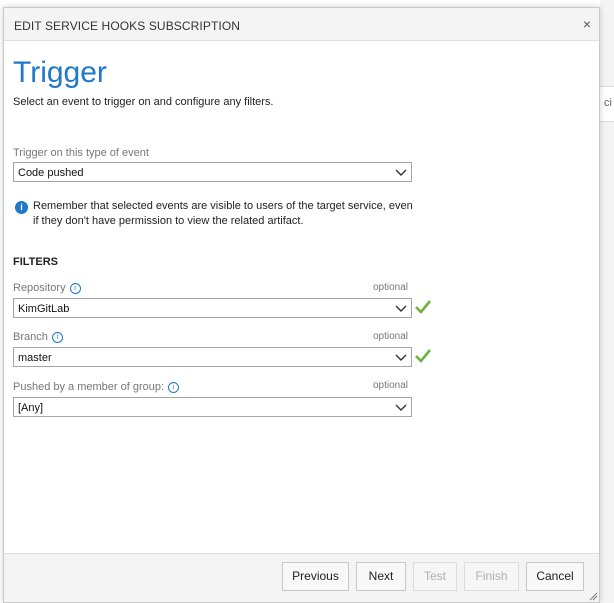 Image resolution: width=614 pixels, height=603 pixels. I want to click on branch-optional: optional, so click(391, 336).